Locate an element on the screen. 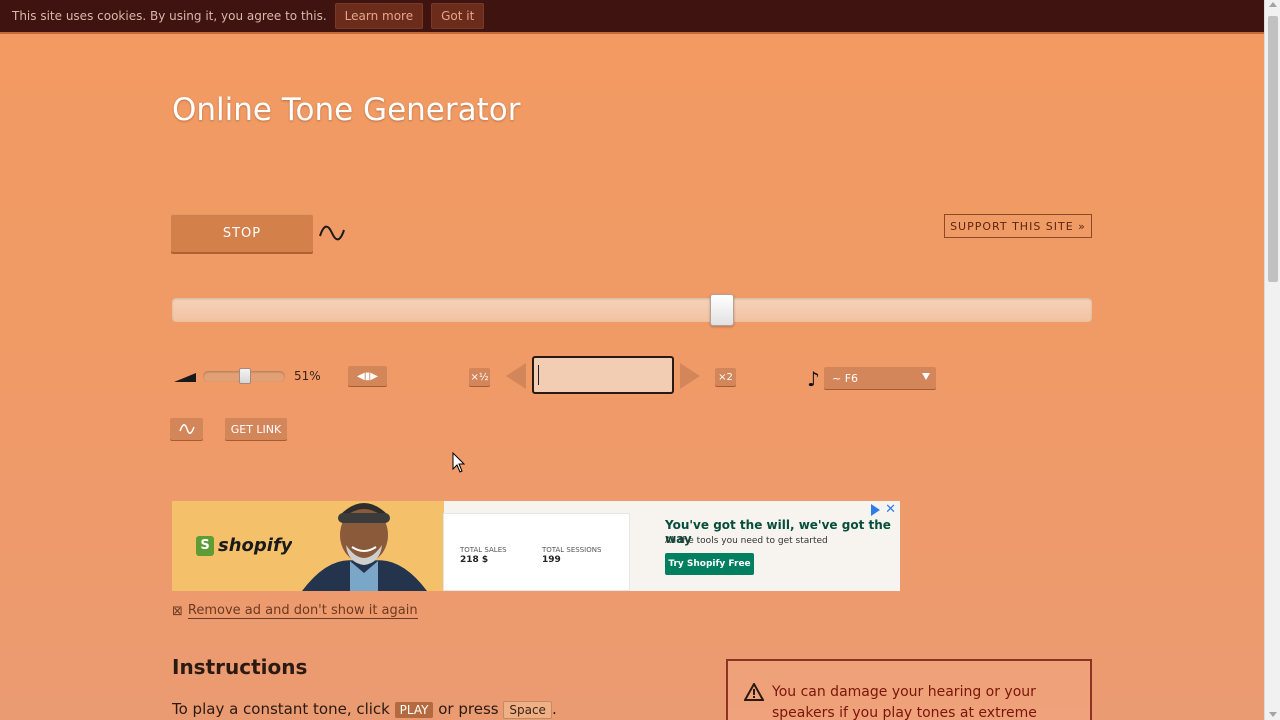 The image size is (1280, 720). volume-slider is located at coordinates (244, 376).